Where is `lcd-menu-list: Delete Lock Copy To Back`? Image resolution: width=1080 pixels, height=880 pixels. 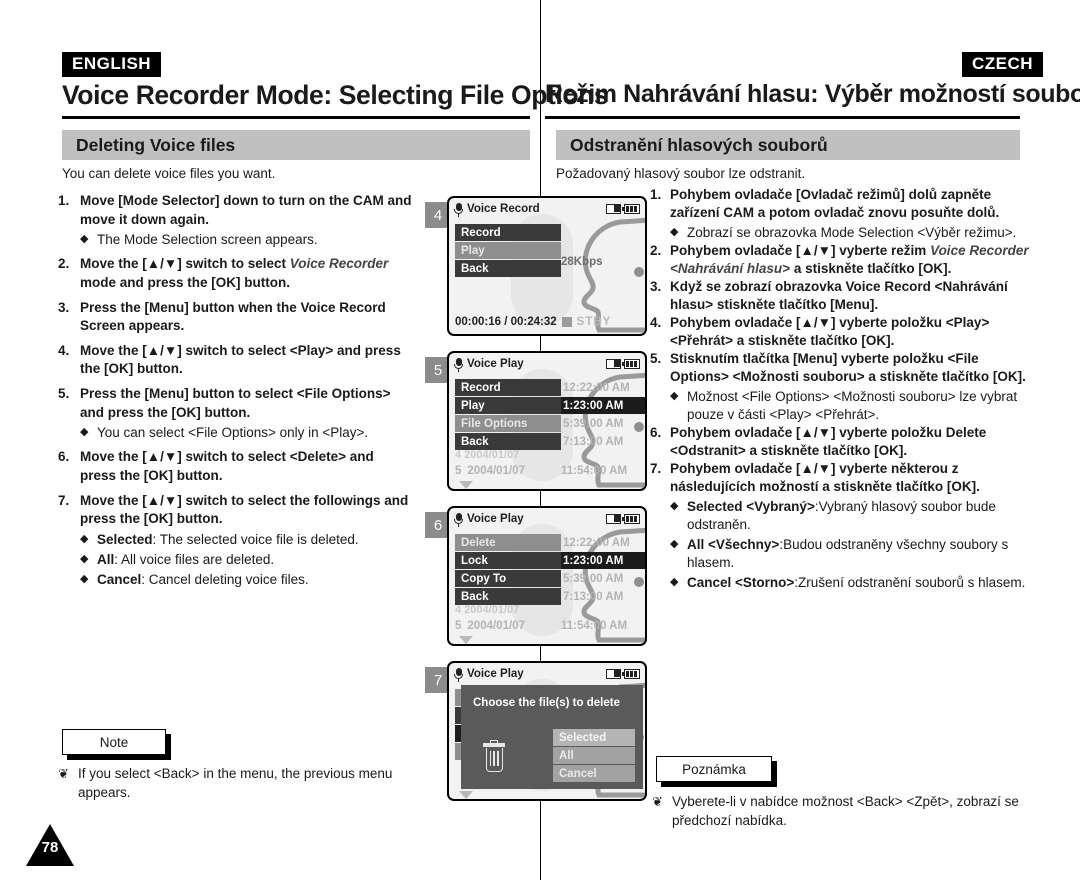
lcd-menu-list: Delete Lock Copy To Back is located at coordinates (508, 570).